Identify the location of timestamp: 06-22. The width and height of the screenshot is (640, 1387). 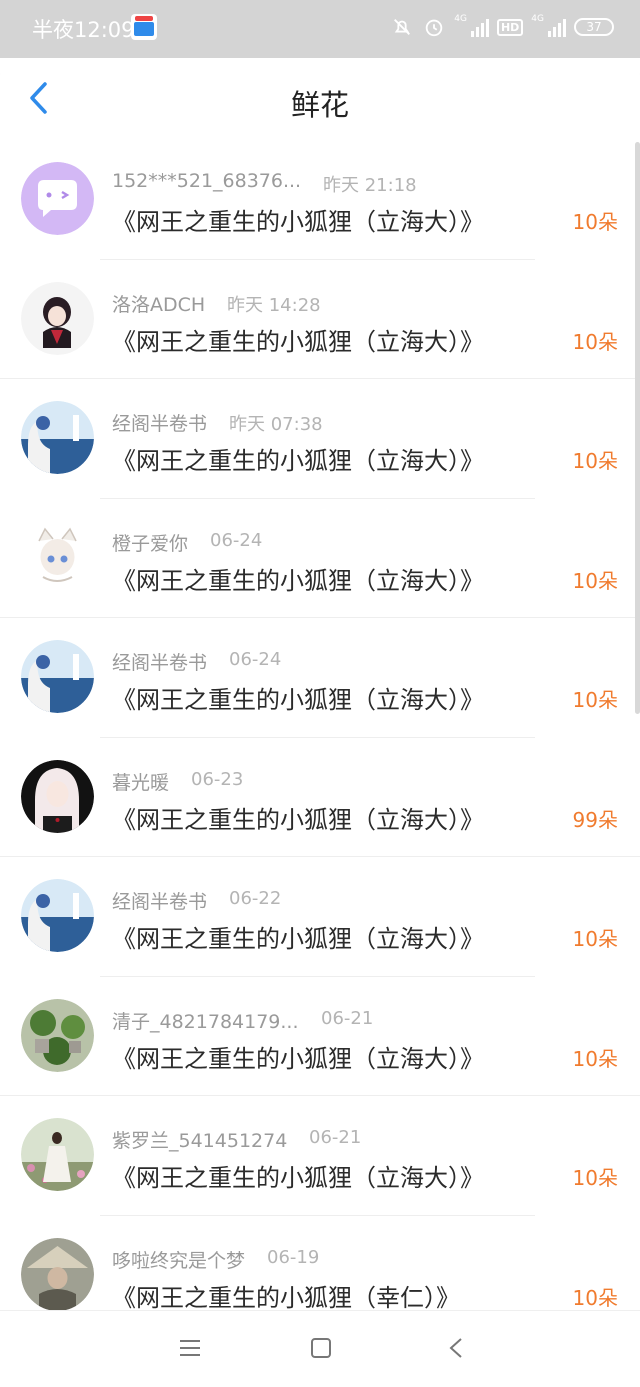
(255, 898).